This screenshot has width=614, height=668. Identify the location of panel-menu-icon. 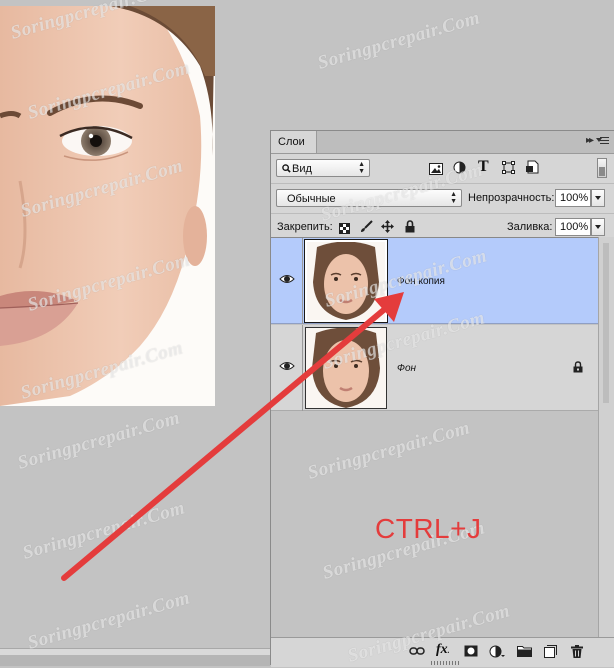
(603, 141).